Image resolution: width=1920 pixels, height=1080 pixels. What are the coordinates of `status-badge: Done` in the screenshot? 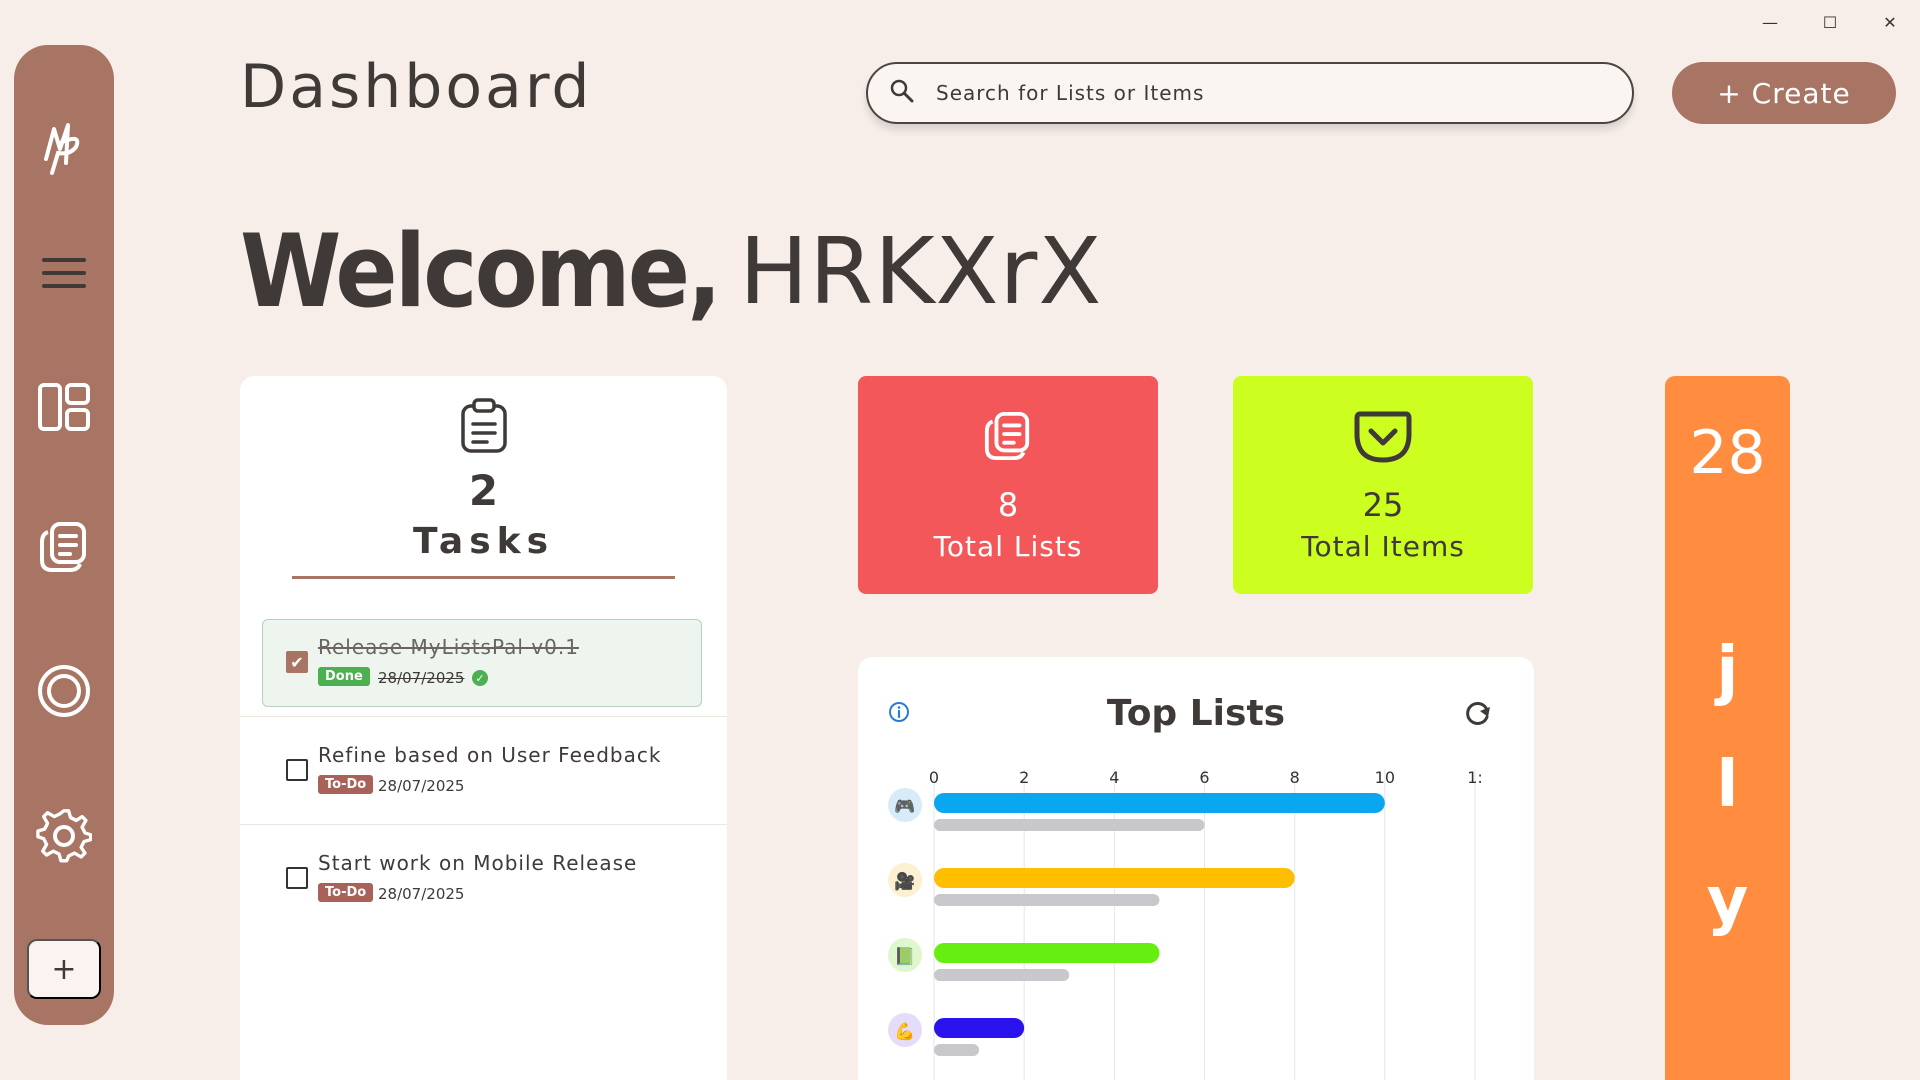 It's located at (344, 676).